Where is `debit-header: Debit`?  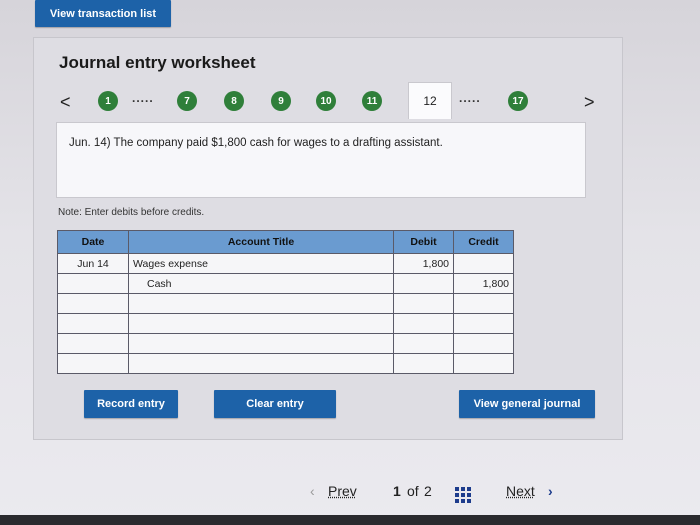
debit-header: Debit is located at coordinates (423, 242).